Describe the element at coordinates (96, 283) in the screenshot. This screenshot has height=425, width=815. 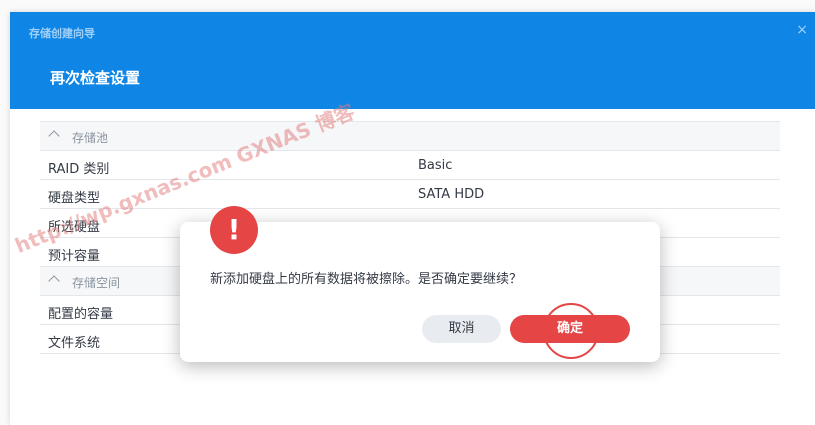
I see `section-label: 存储空间` at that location.